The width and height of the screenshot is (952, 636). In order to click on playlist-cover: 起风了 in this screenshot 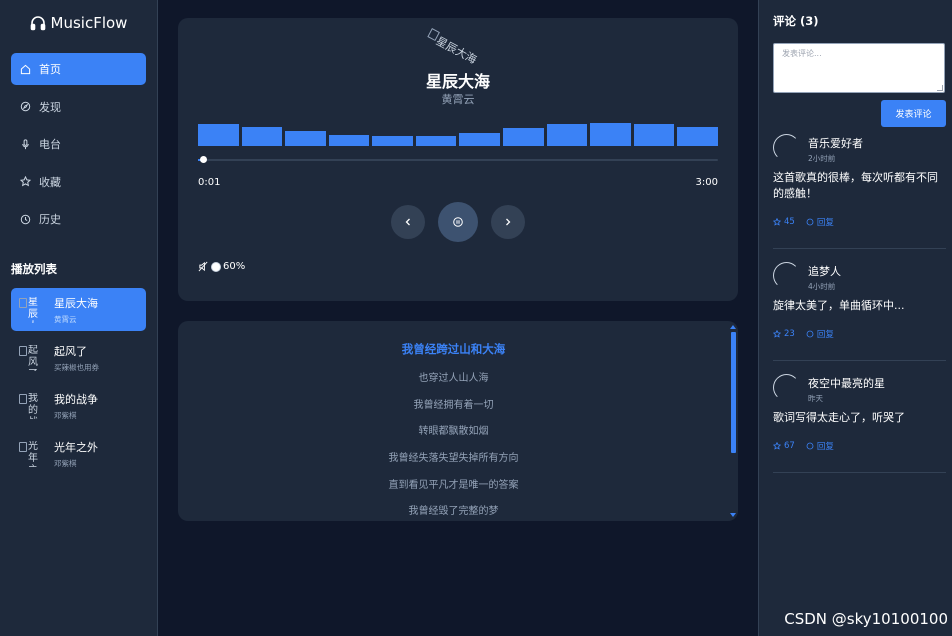, I will do `click(32, 358)`.